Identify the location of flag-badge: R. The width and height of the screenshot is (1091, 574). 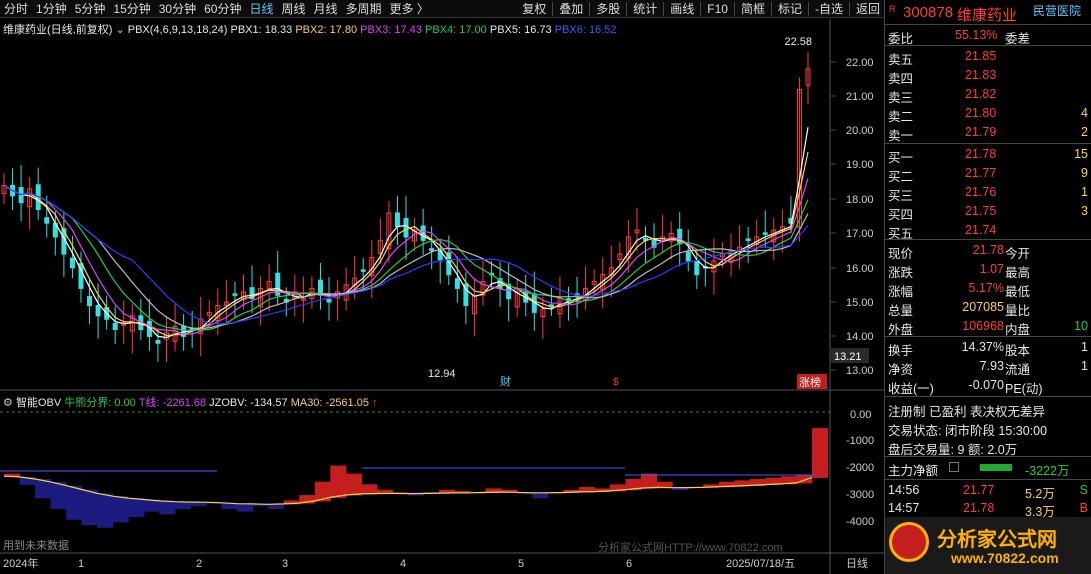
(892, 9).